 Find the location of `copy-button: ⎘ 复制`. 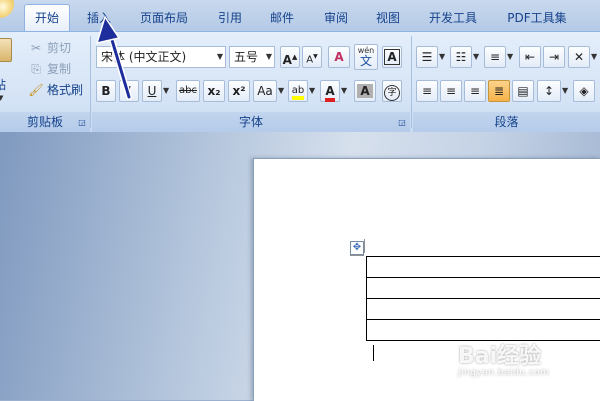

copy-button: ⎘ 复制 is located at coordinates (49, 69).